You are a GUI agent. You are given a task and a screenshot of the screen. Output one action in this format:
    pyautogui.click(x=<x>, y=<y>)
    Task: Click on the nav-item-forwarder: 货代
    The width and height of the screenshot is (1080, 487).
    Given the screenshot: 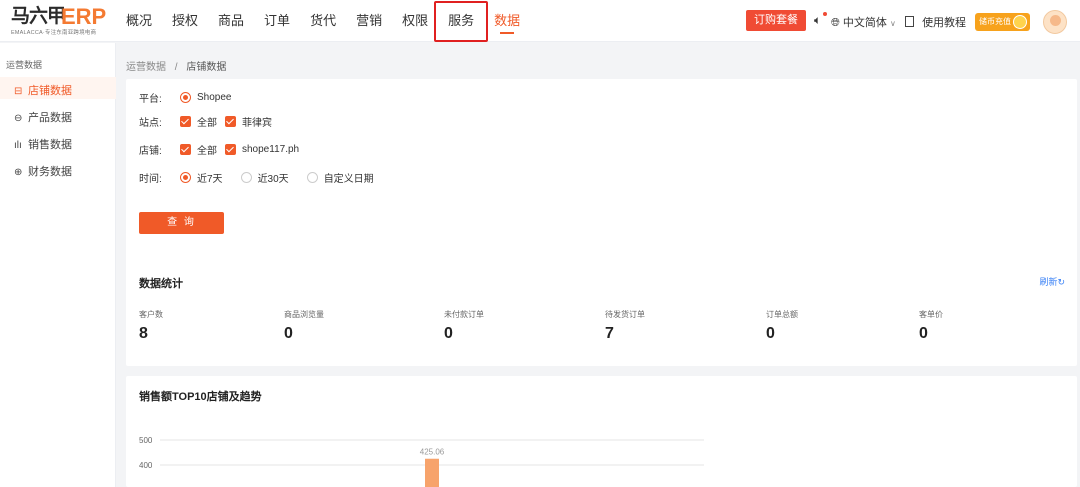 What is the action you would take?
    pyautogui.click(x=323, y=21)
    